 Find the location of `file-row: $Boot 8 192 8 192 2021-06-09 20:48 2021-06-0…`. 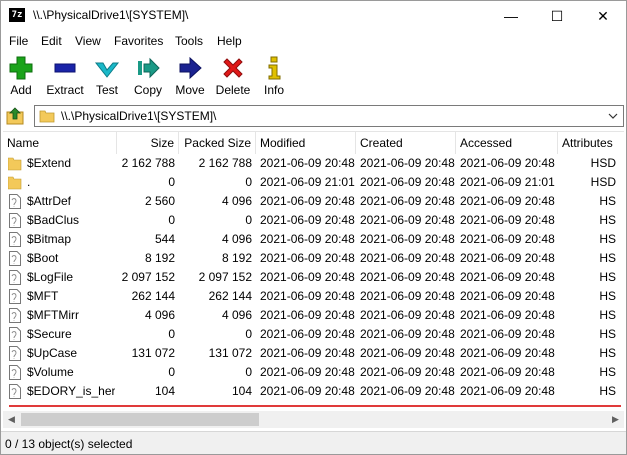

file-row: $Boot 8 192 8 192 2021-06-09 20:48 2021-06-0… is located at coordinates (313, 258).